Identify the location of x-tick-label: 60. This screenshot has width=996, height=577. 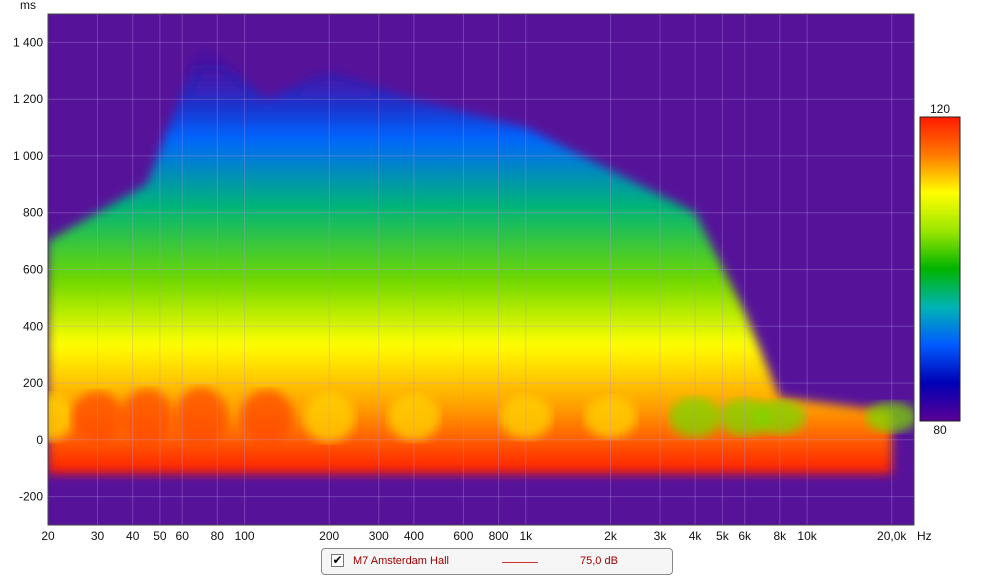
(183, 536).